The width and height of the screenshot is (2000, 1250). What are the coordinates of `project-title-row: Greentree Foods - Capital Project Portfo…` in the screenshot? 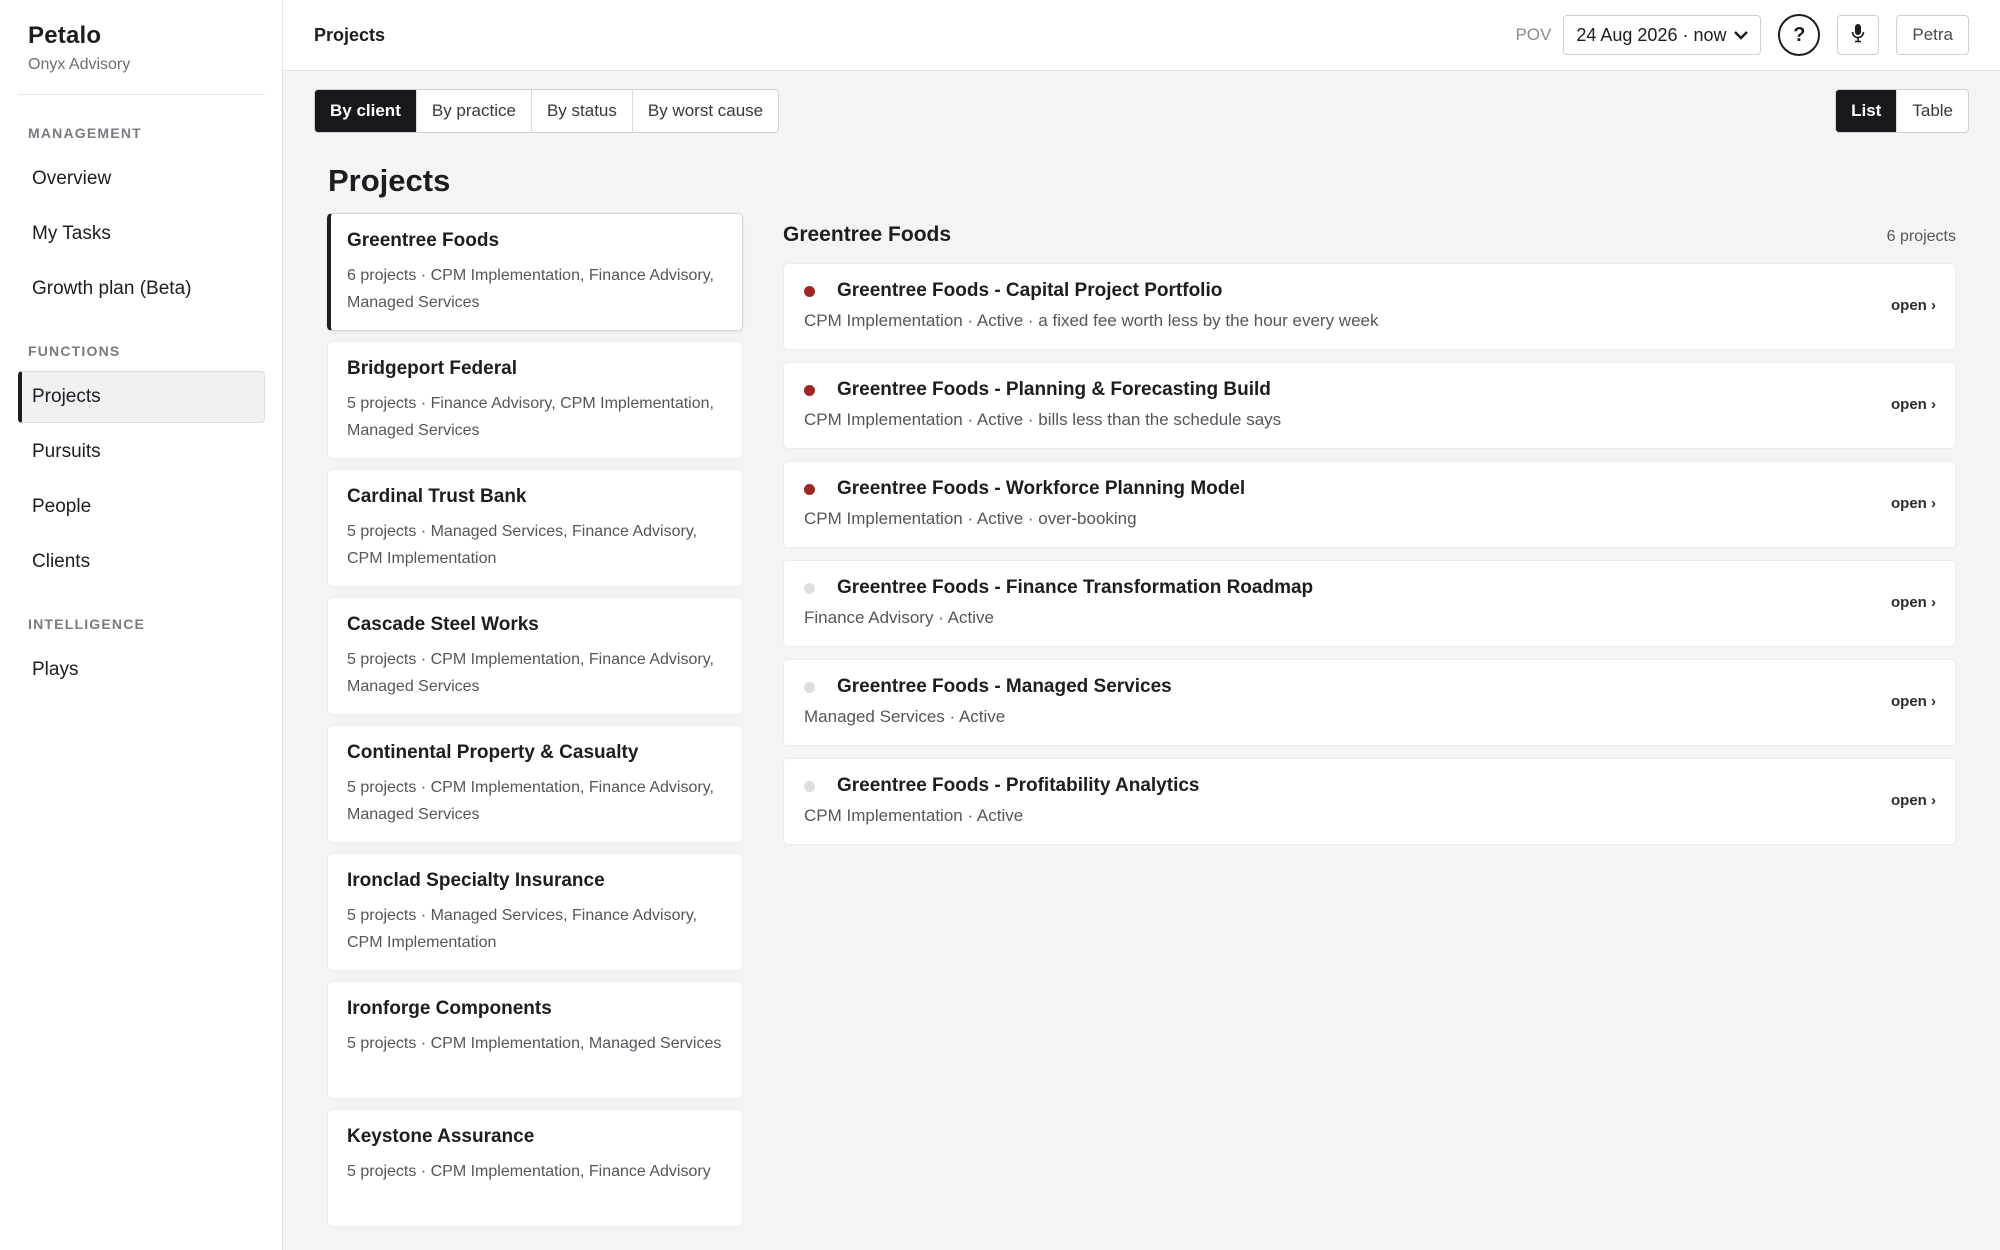 It's located at (1369, 291).